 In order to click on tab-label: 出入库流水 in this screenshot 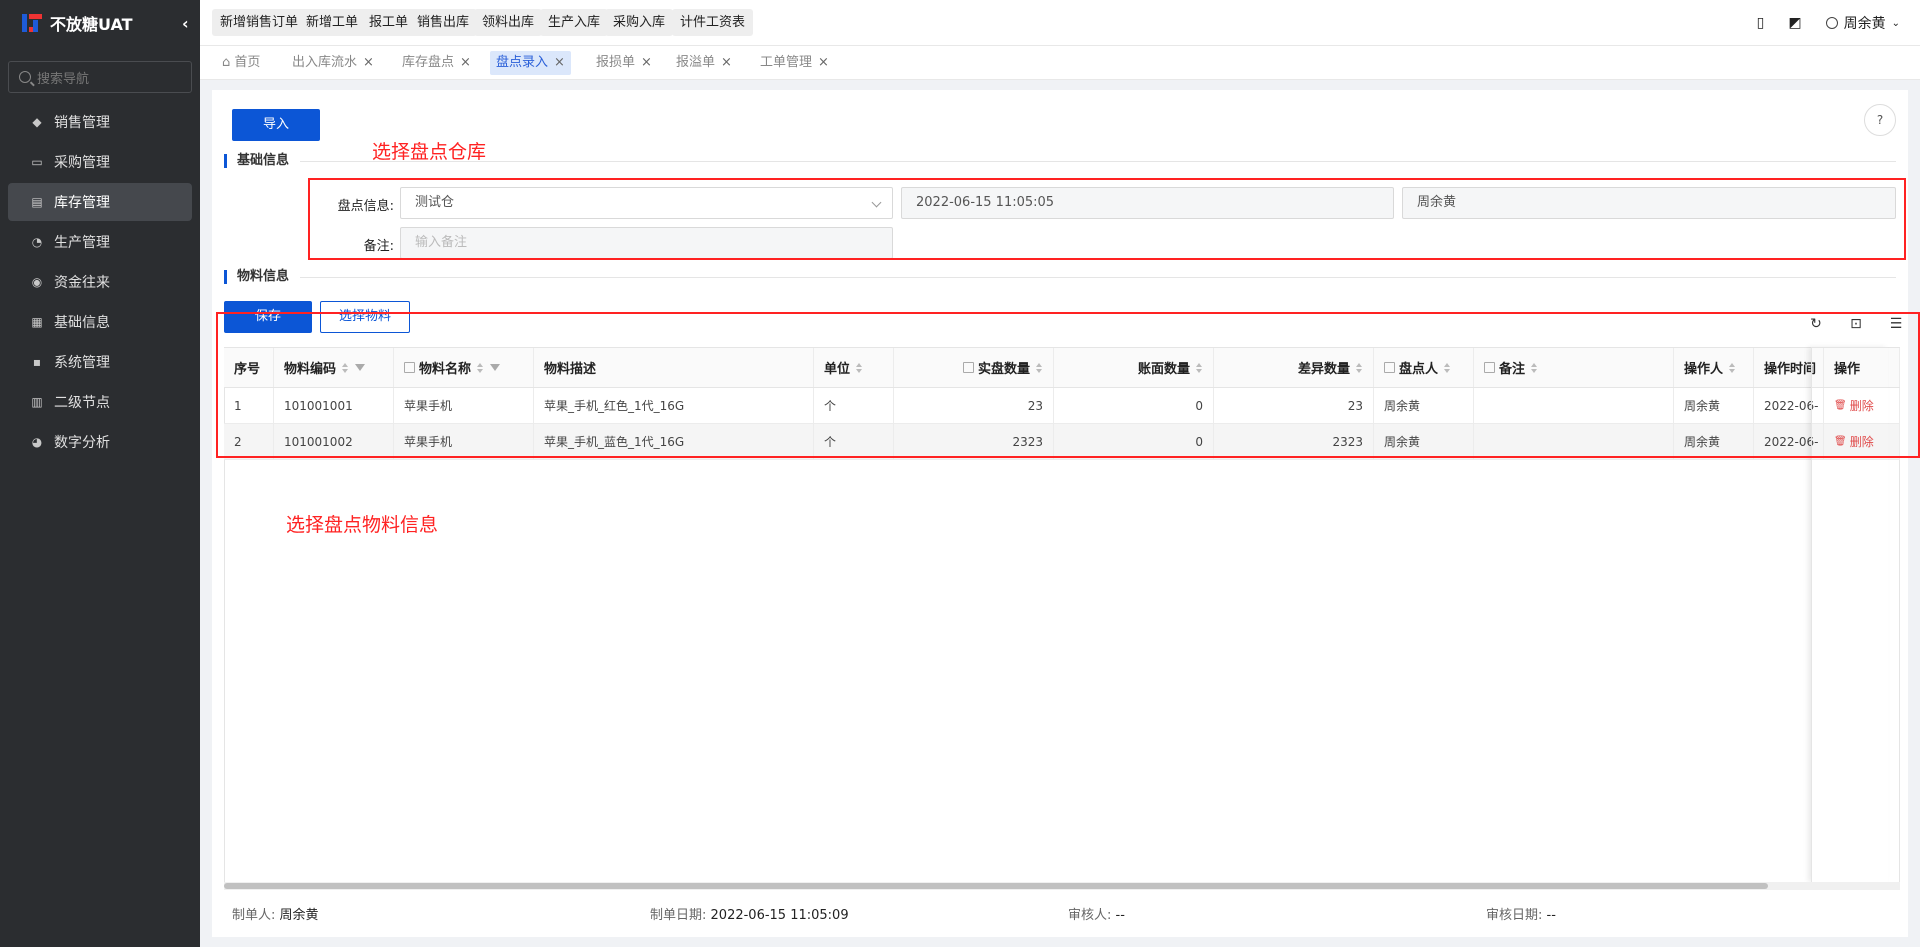, I will do `click(325, 62)`.